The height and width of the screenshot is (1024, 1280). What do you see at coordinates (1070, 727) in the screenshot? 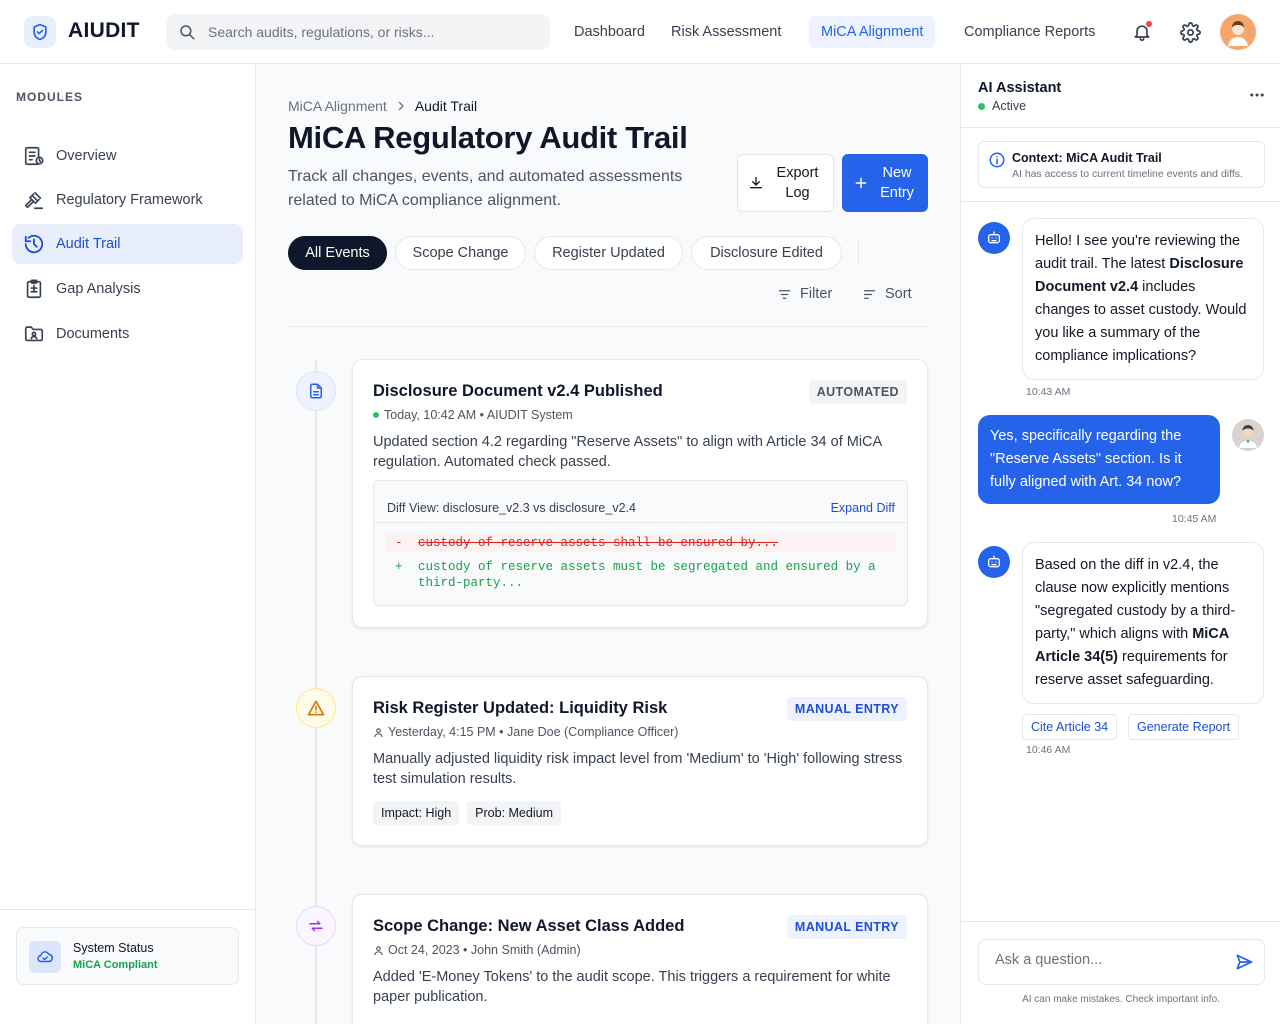
I see `cite-article-button: Cite Article 34` at bounding box center [1070, 727].